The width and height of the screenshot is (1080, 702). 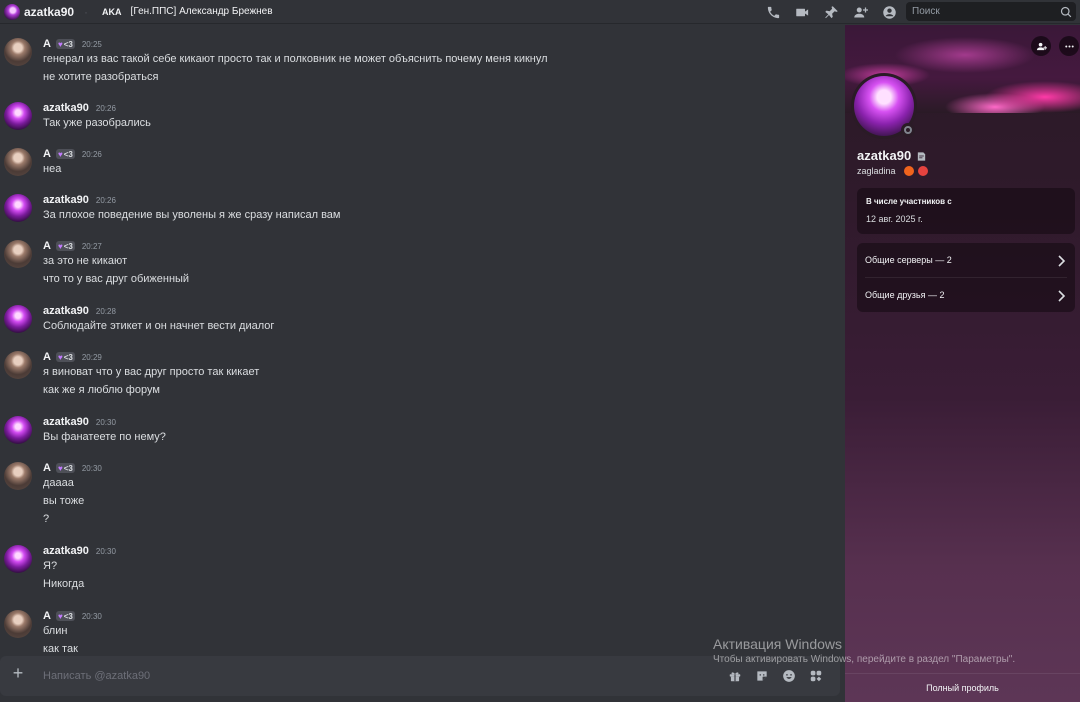 I want to click on header-toolbar, so click(x=831, y=12).